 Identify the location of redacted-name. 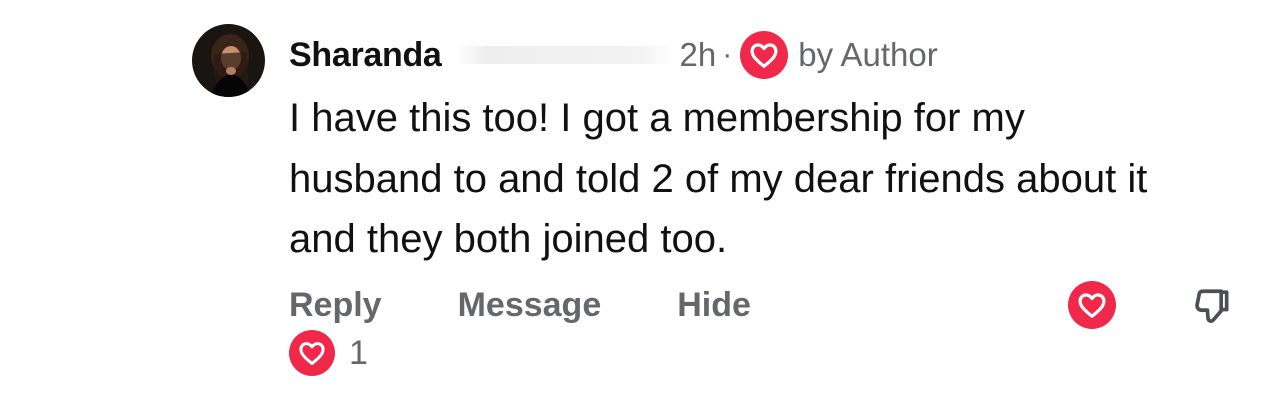
(563, 55).